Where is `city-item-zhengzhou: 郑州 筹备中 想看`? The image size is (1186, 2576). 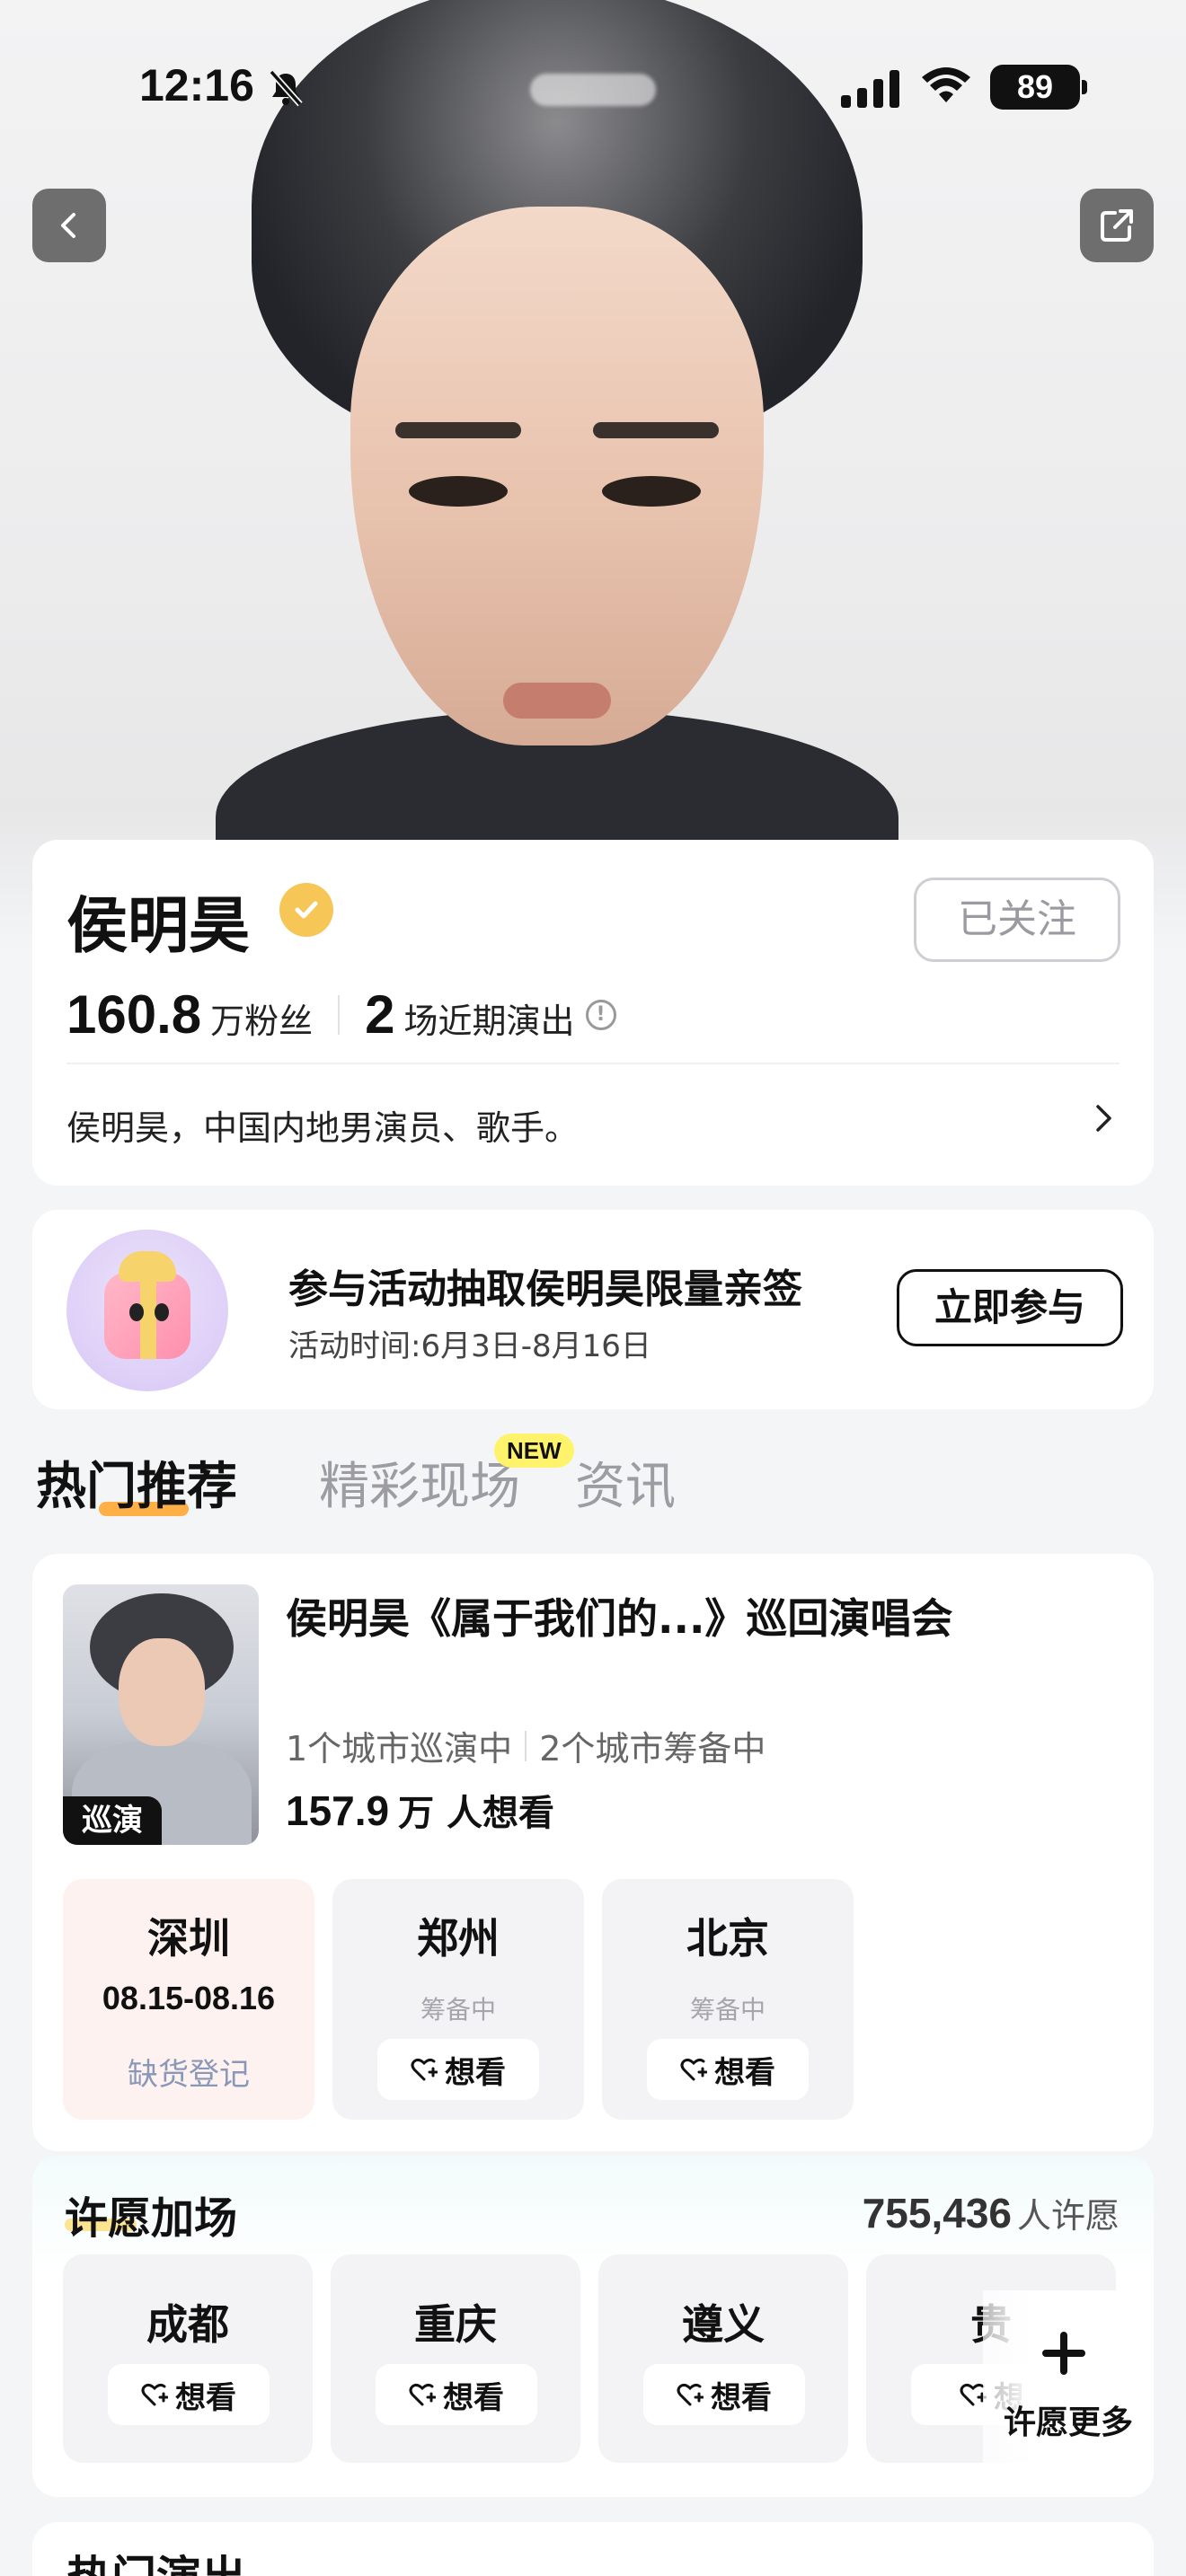
city-item-zhengzhou: 郑州 筹备中 想看 is located at coordinates (458, 2000).